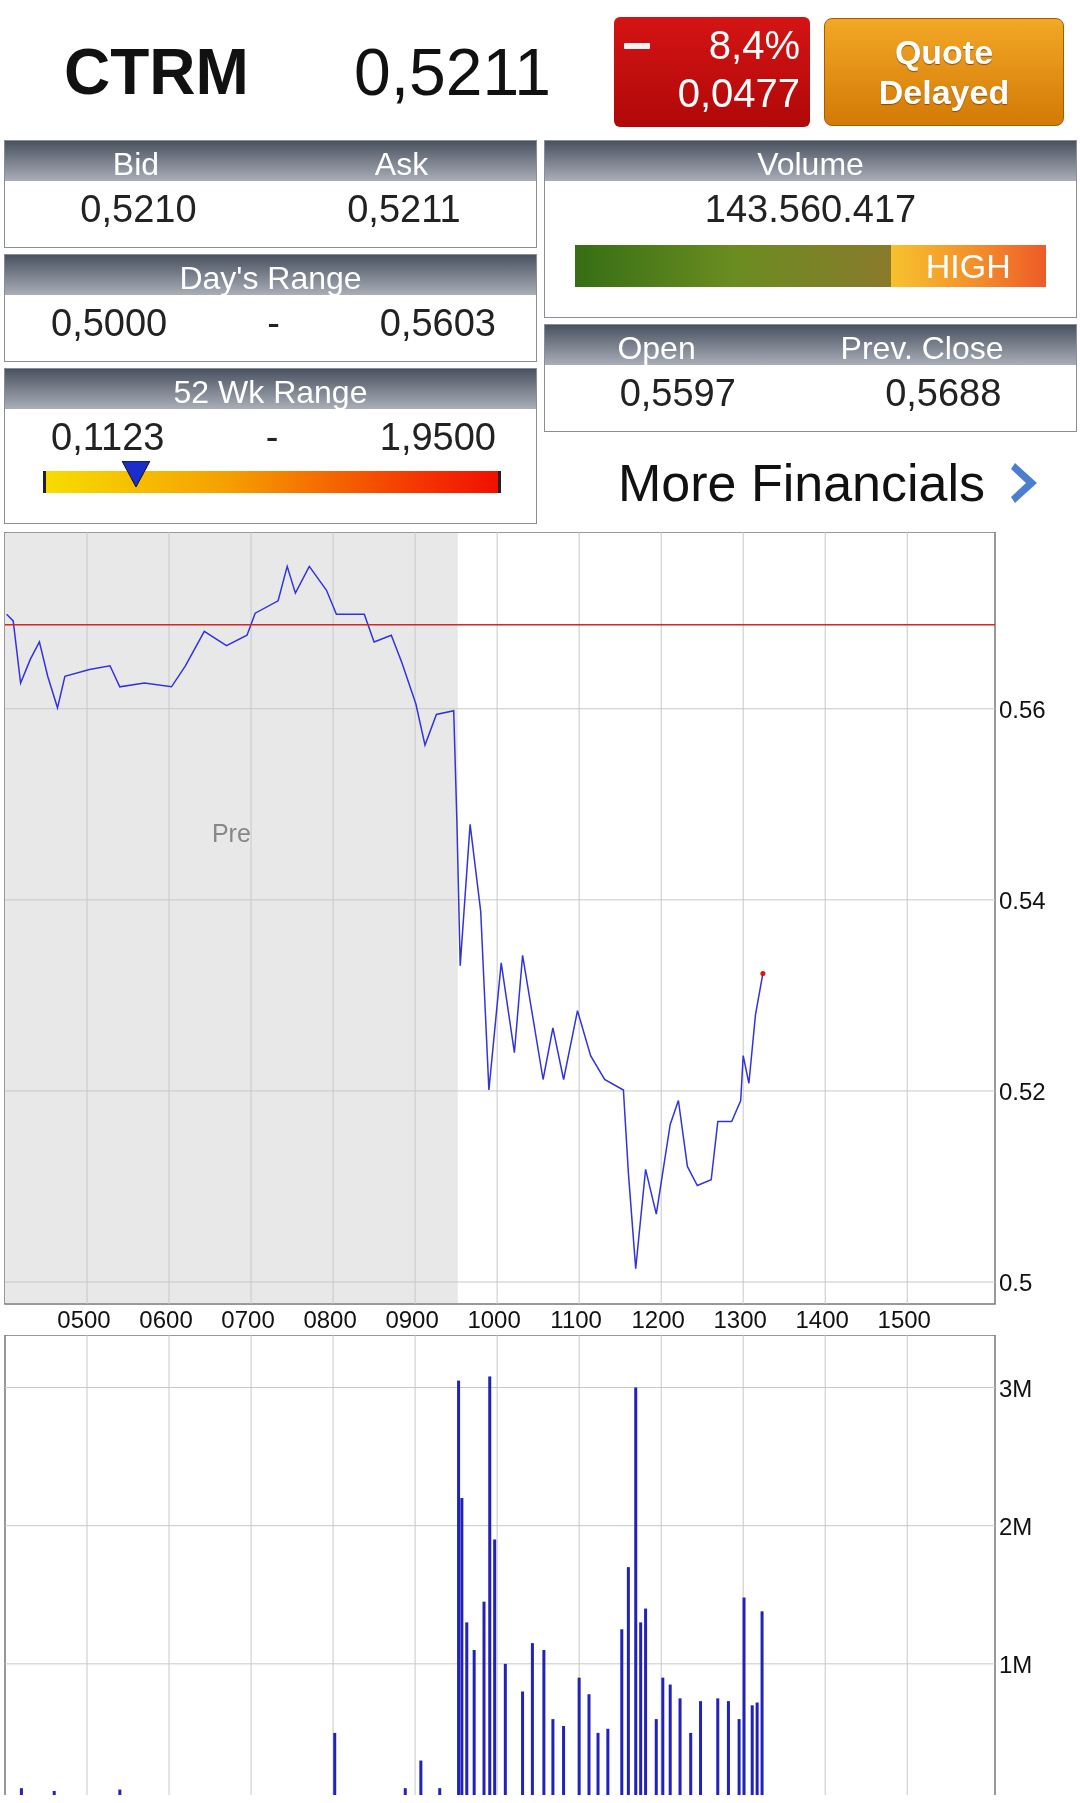 This screenshot has height=1803, width=1080. I want to click on quote-value: 0,5211, so click(404, 209).